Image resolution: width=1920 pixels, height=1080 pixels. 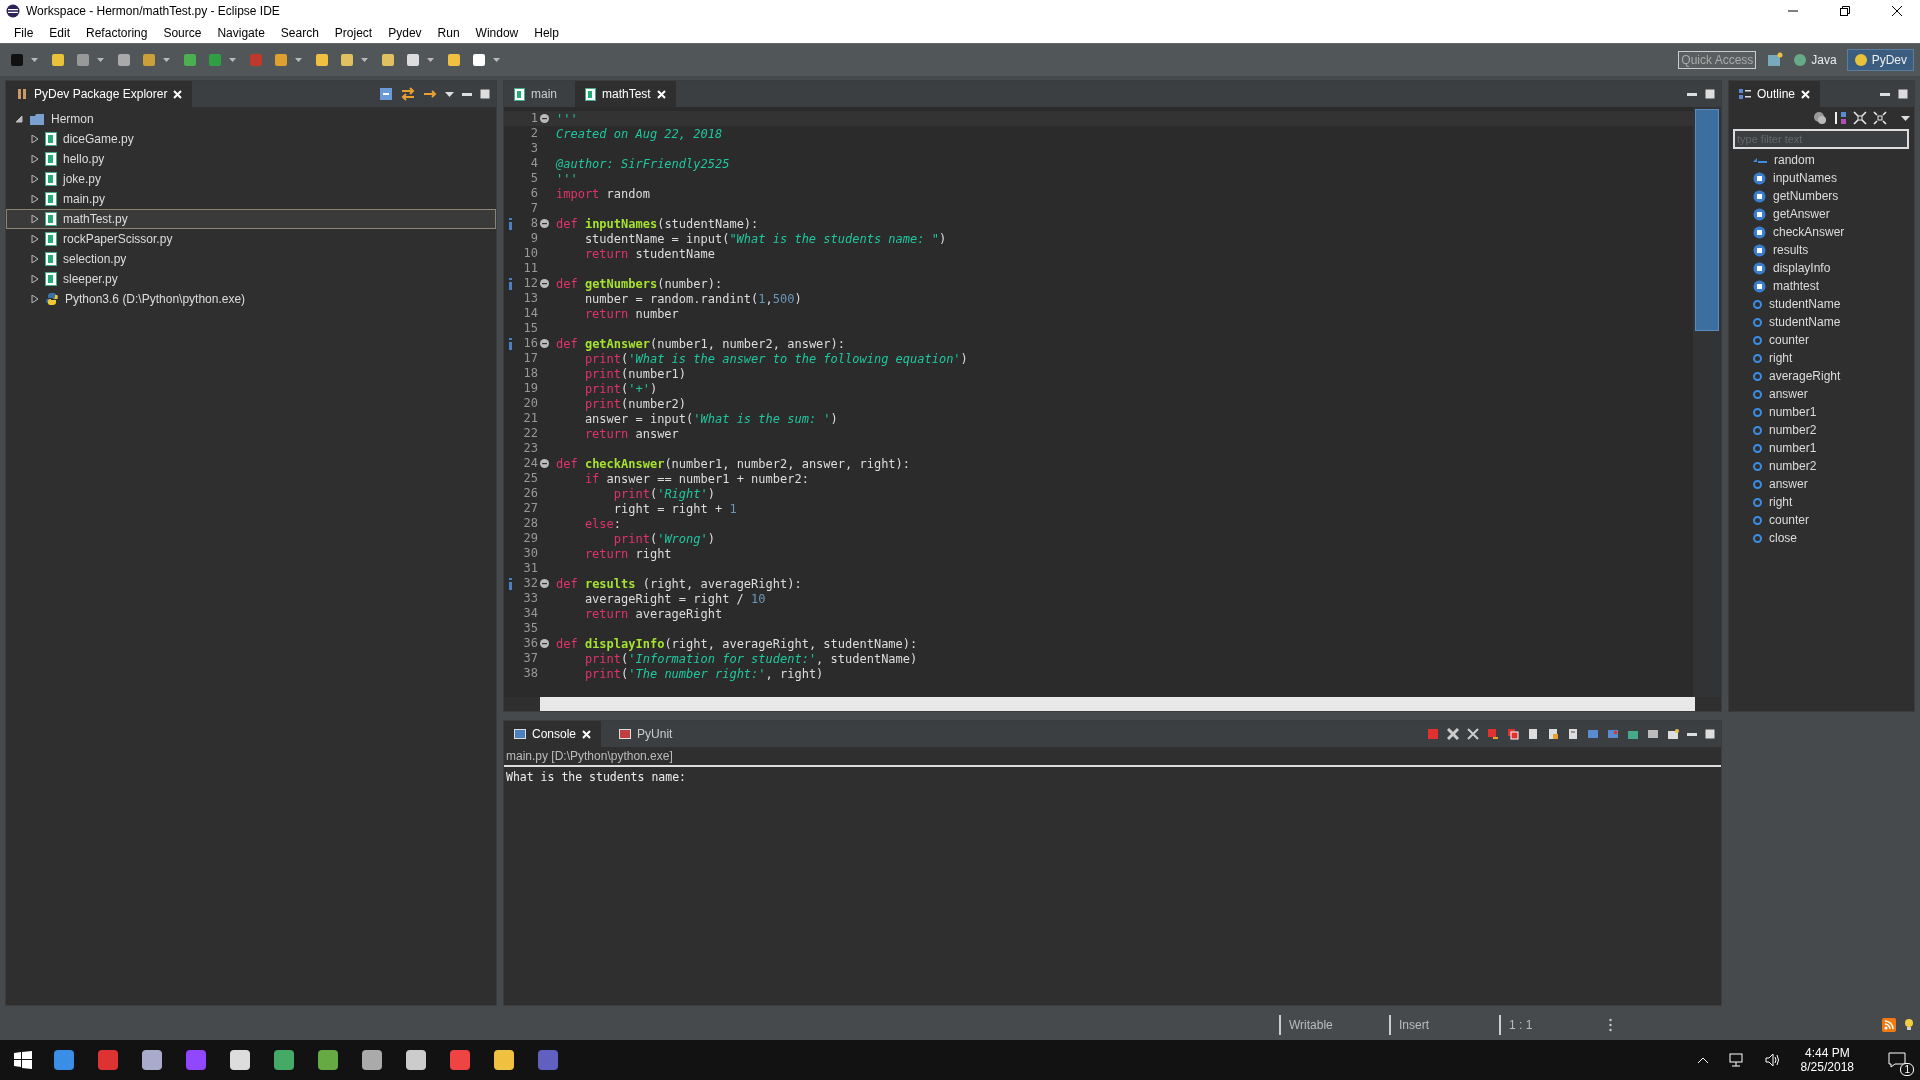 I want to click on link-arrows-icon, so click(x=408, y=94).